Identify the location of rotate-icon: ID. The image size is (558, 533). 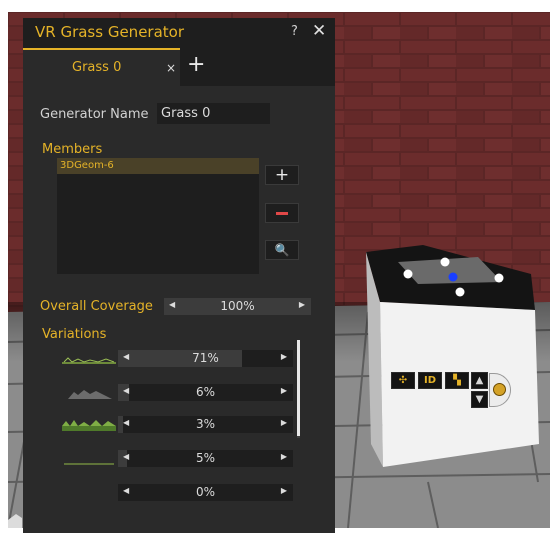
(430, 380).